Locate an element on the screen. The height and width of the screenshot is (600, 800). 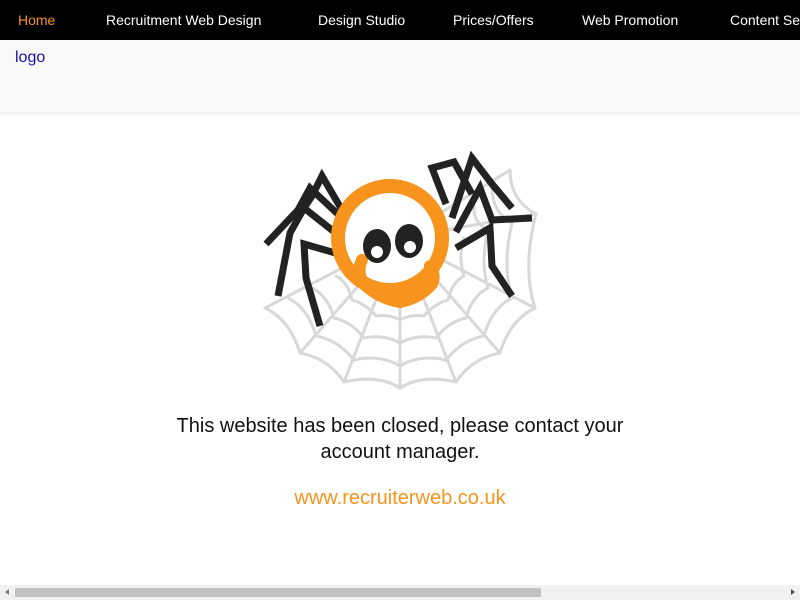
spider-on-web-icon is located at coordinates (400, 269).